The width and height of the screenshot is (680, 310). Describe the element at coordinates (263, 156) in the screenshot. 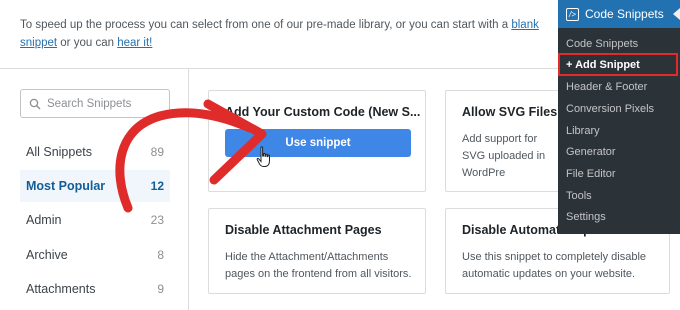

I see `hand-pointer-icon` at that location.